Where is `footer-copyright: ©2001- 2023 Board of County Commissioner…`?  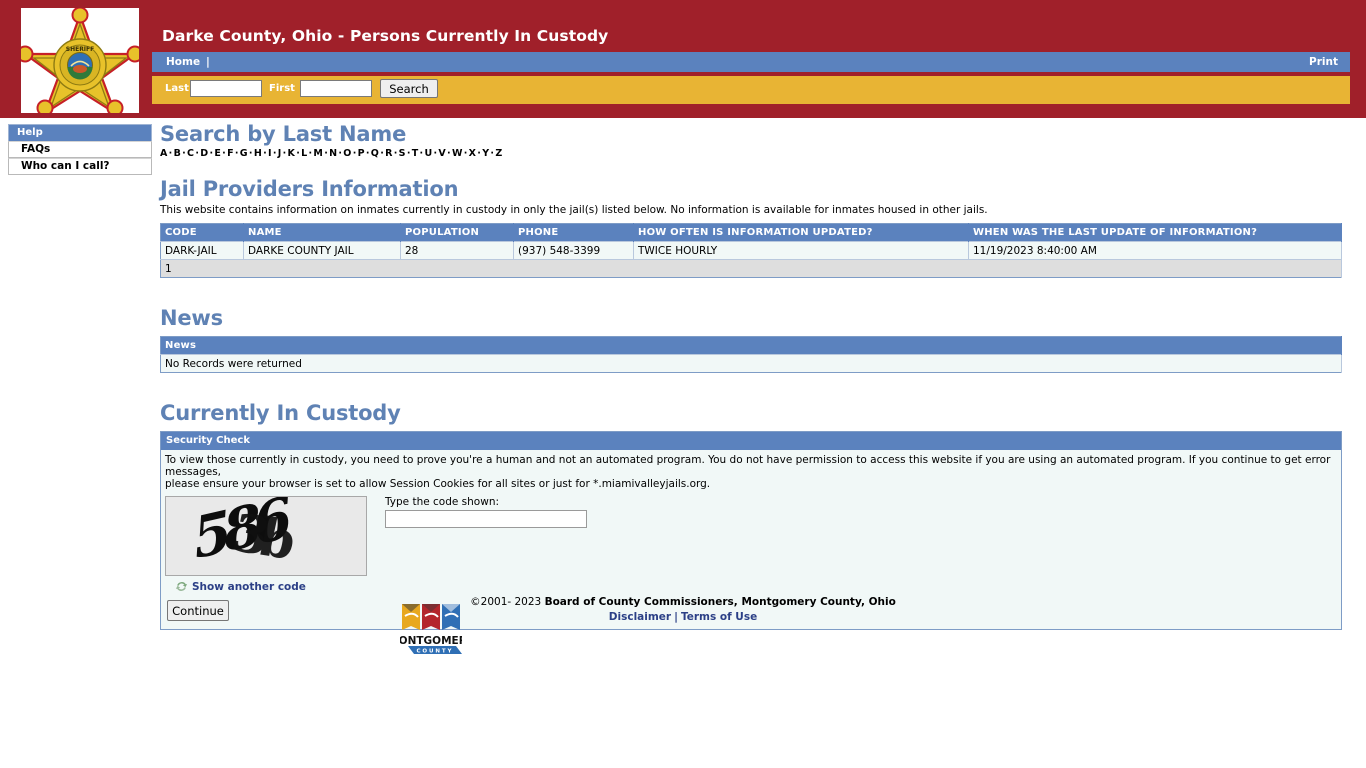
footer-copyright: ©2001- 2023 Board of County Commissioner… is located at coordinates (683, 602).